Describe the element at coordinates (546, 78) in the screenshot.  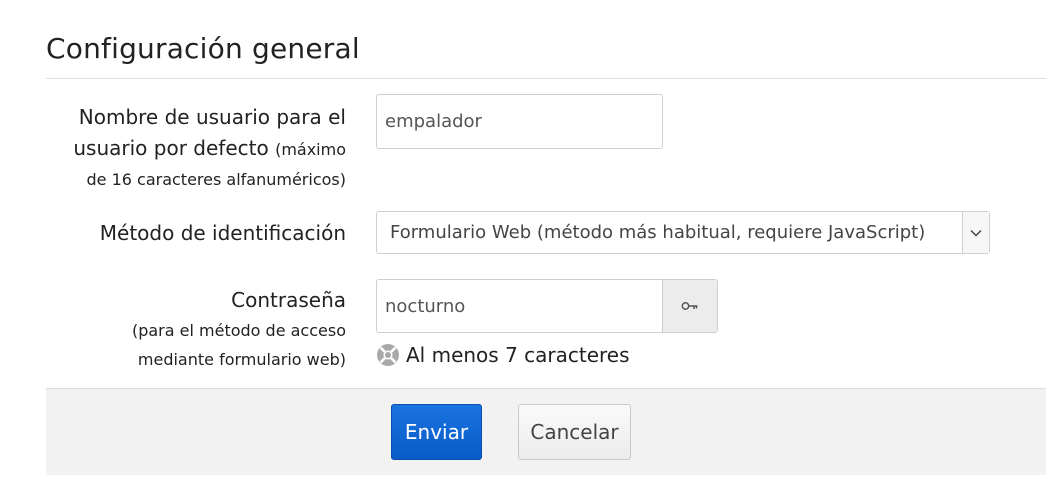
I see `title-divider` at that location.